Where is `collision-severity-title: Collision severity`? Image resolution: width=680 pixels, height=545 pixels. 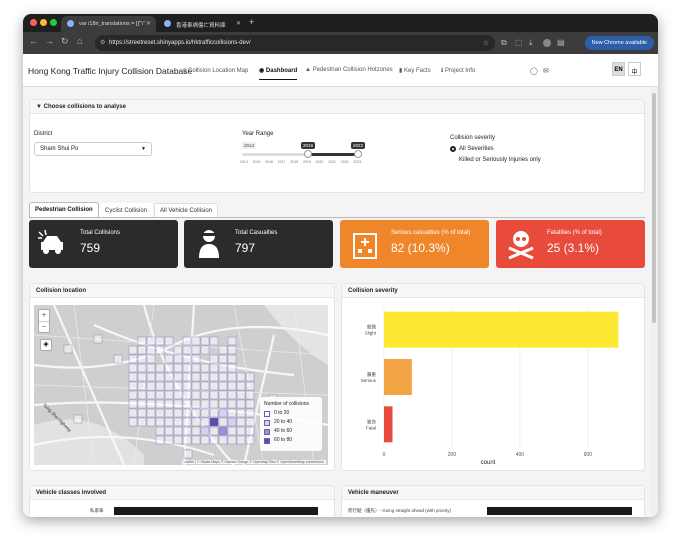
collision-severity-title: Collision severity is located at coordinates (493, 291).